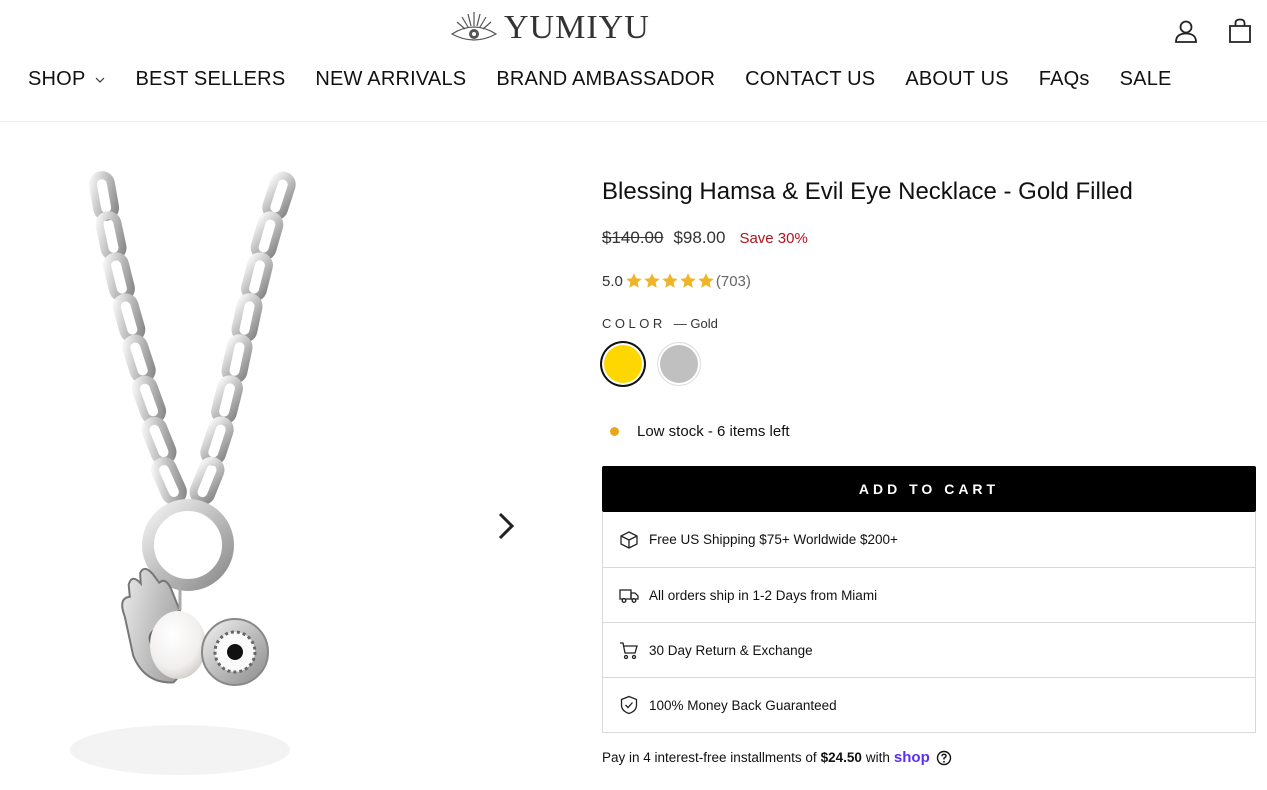 This screenshot has height=790, width=1267. What do you see at coordinates (713, 431) in the screenshot?
I see `stock-text: Low stock - 6 items left` at bounding box center [713, 431].